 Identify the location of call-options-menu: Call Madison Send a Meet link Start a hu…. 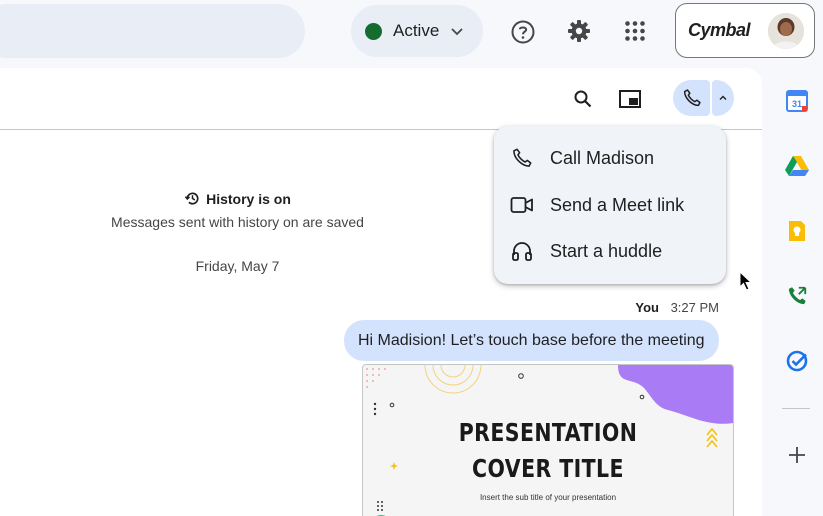
(610, 205).